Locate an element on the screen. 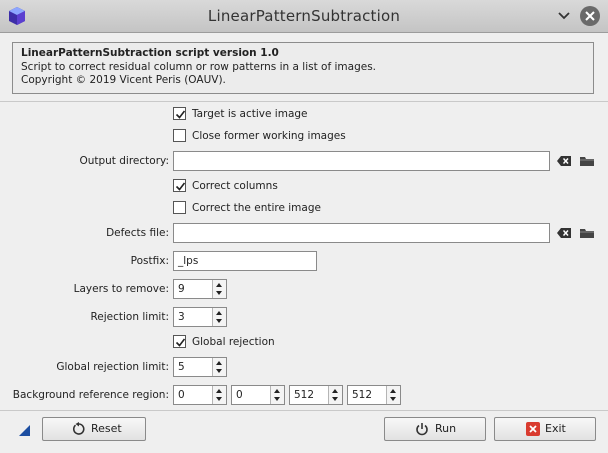  correct-columns-checkbox is located at coordinates (179, 185).